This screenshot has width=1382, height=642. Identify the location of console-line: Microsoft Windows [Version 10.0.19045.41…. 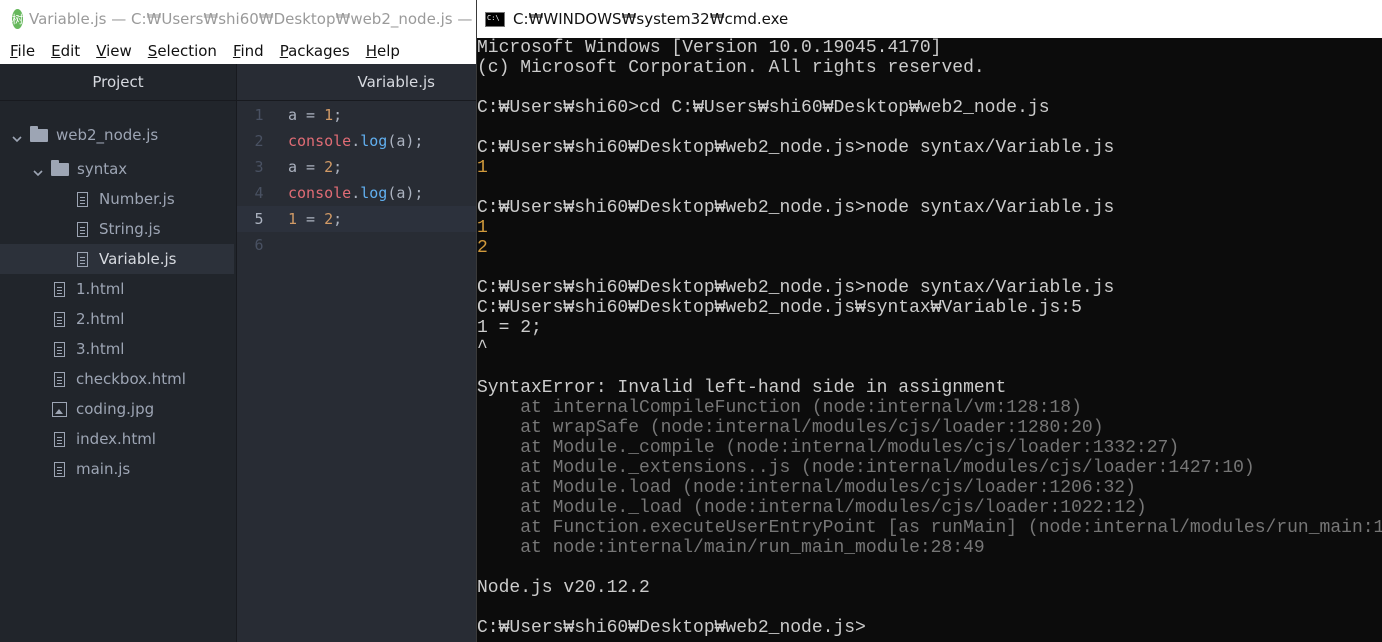
(709, 48).